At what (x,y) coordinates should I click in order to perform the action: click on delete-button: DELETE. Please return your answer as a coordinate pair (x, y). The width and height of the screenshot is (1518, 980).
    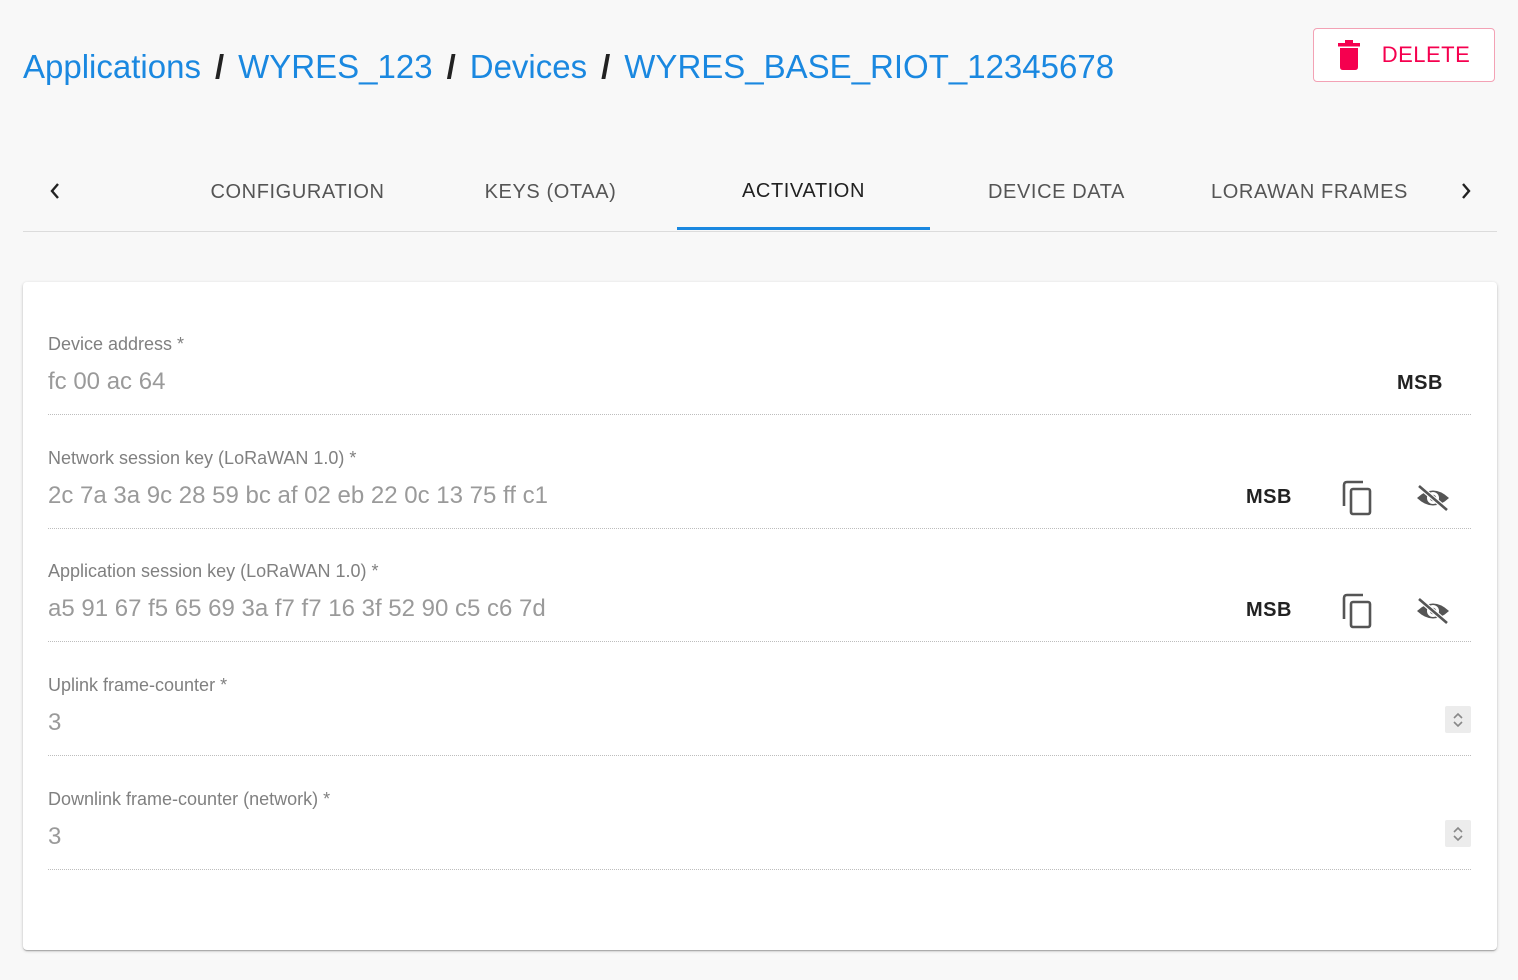
    Looking at the image, I should click on (1404, 55).